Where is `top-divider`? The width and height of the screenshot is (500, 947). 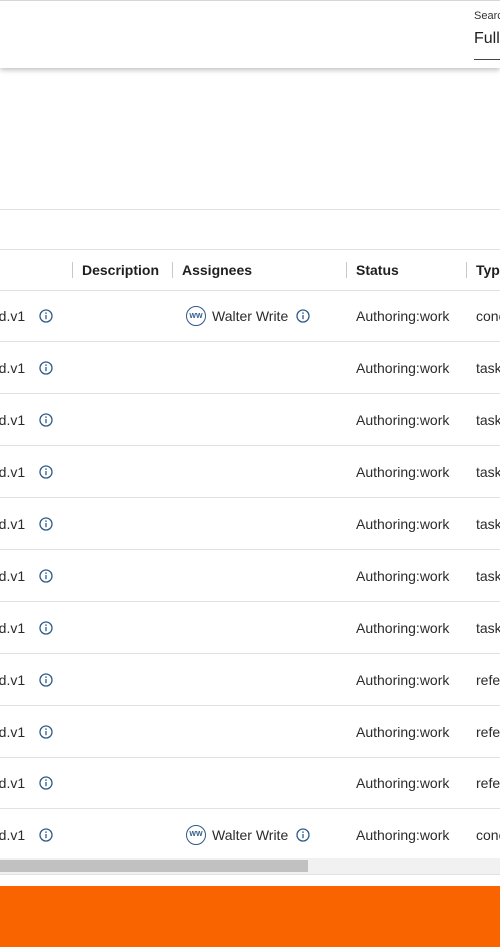
top-divider is located at coordinates (250, 0).